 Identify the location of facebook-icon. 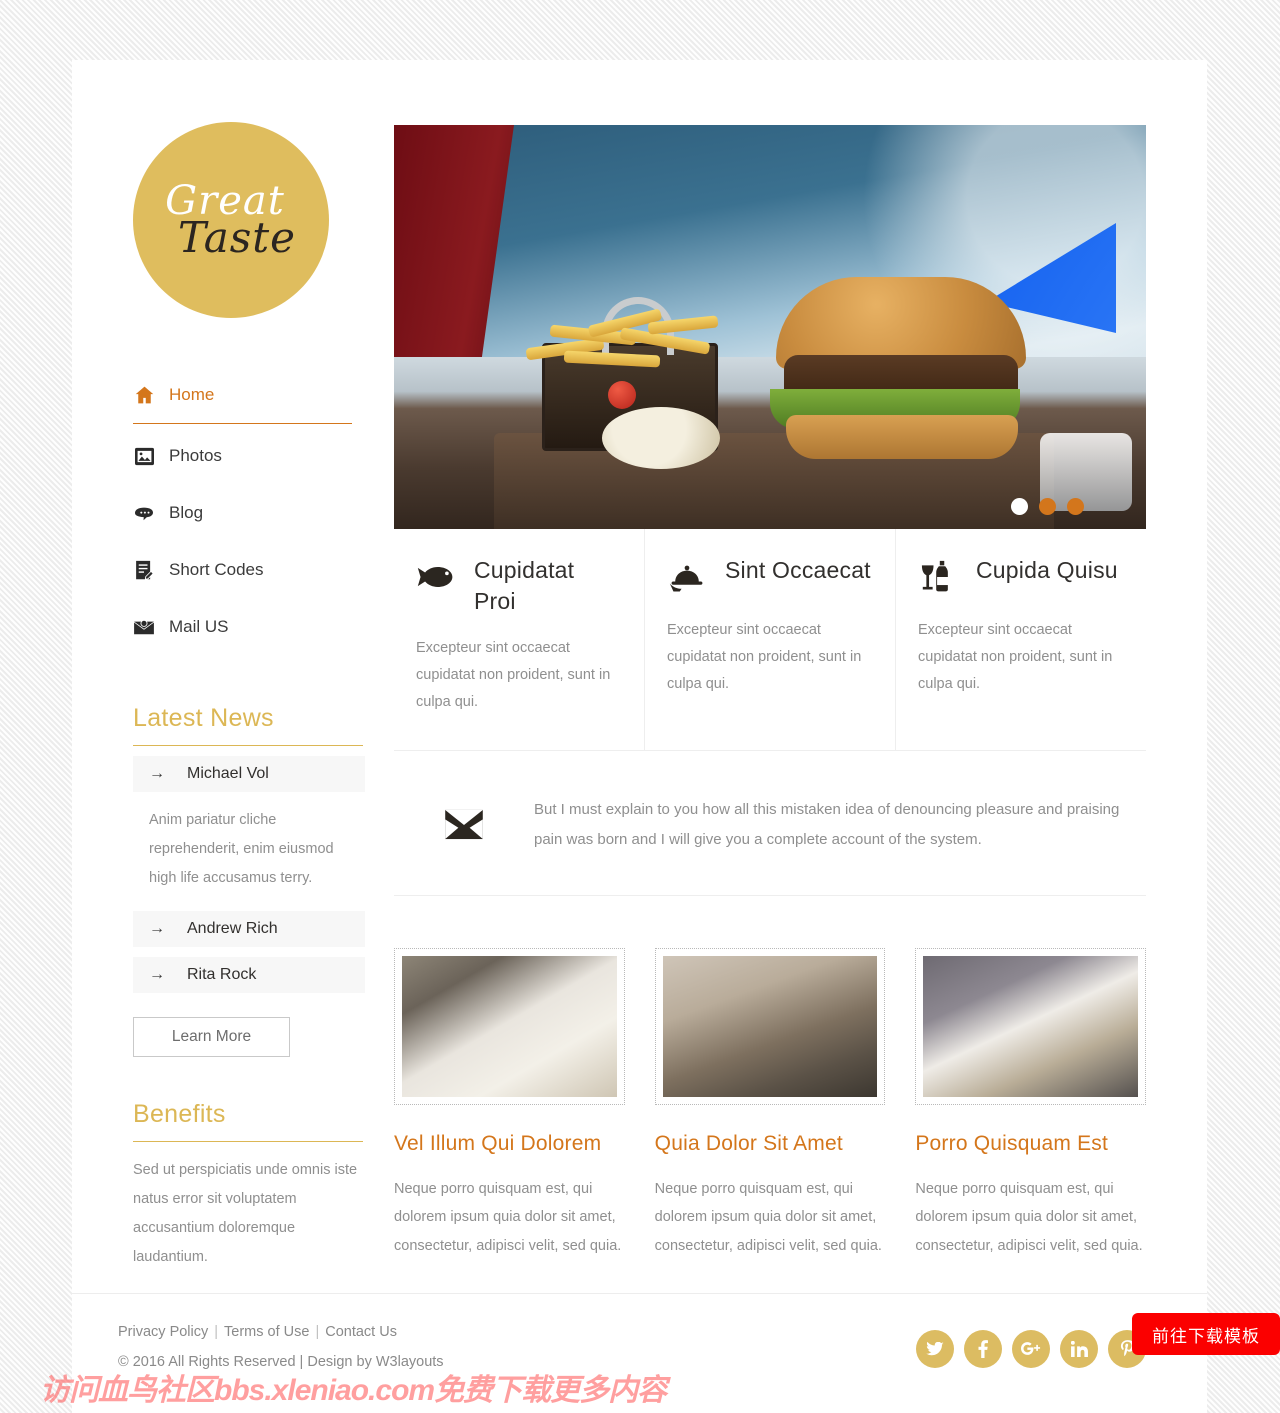
(983, 1349).